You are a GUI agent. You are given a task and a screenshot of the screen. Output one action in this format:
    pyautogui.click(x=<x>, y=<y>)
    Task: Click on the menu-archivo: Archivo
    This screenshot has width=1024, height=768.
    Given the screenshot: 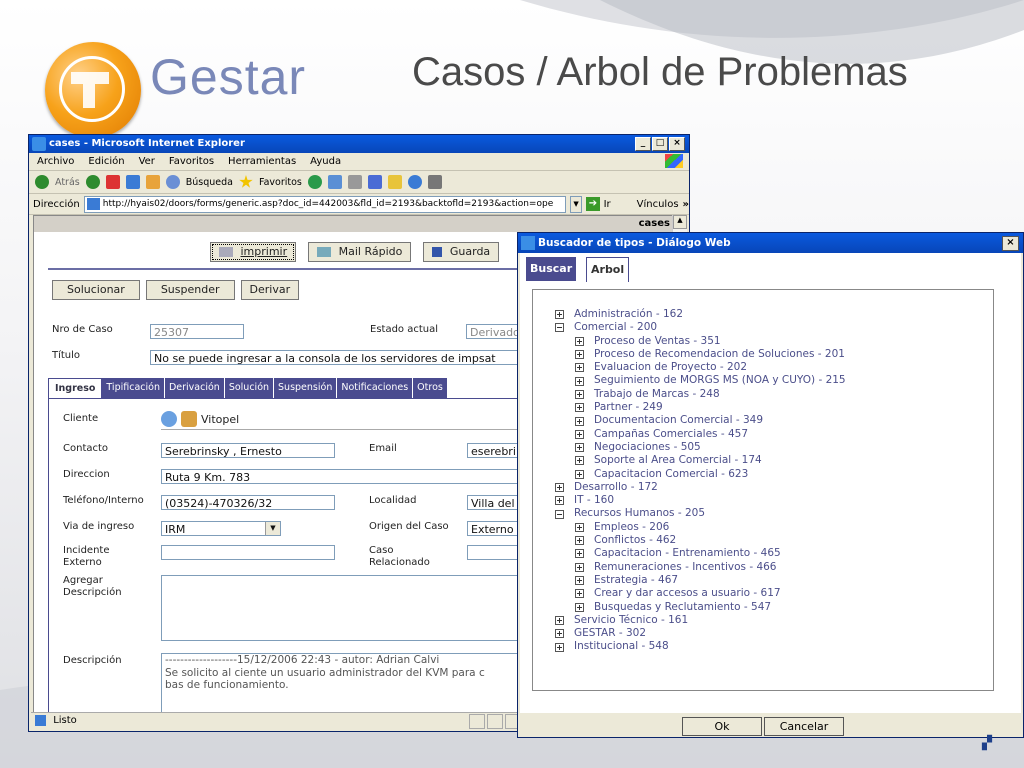 What is the action you would take?
    pyautogui.click(x=55, y=161)
    